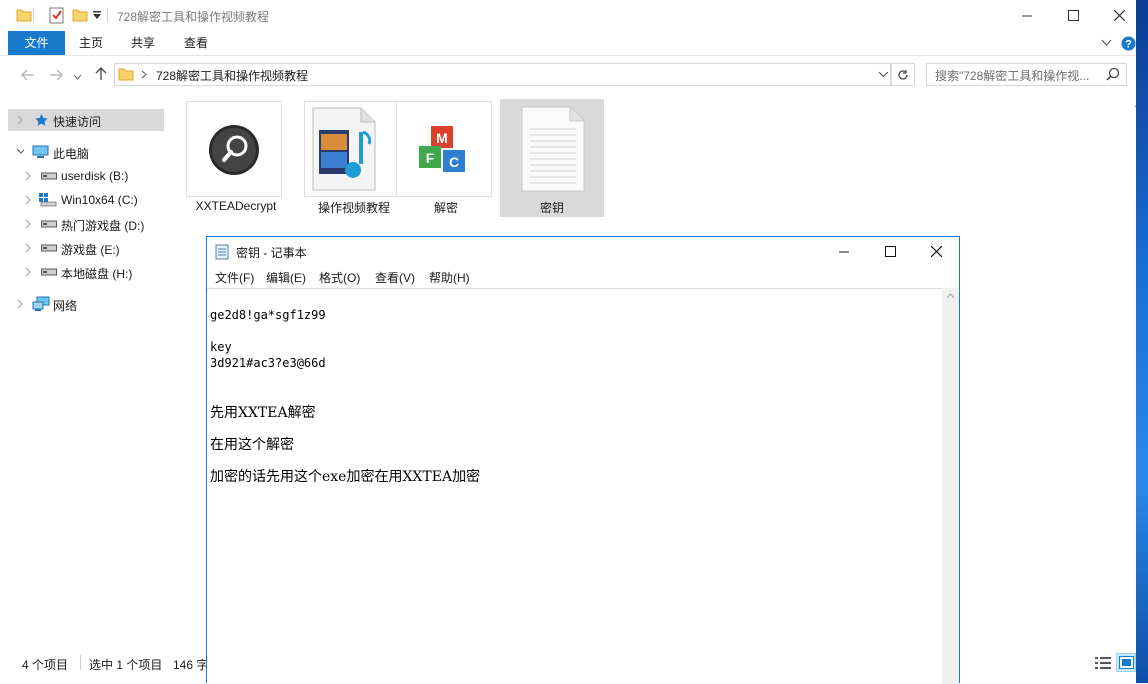  I want to click on sidebar-item-label: userdisk (B:), so click(95, 176).